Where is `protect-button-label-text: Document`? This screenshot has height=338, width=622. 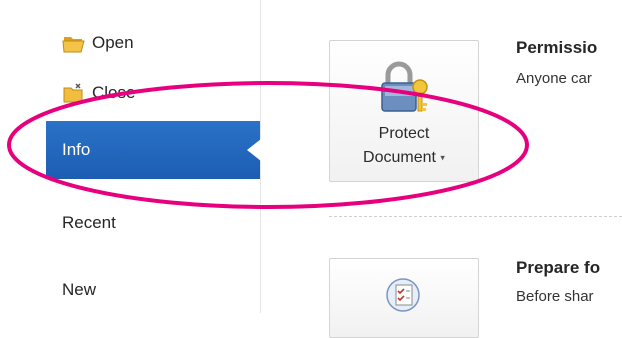 protect-button-label-text: Document is located at coordinates (399, 157).